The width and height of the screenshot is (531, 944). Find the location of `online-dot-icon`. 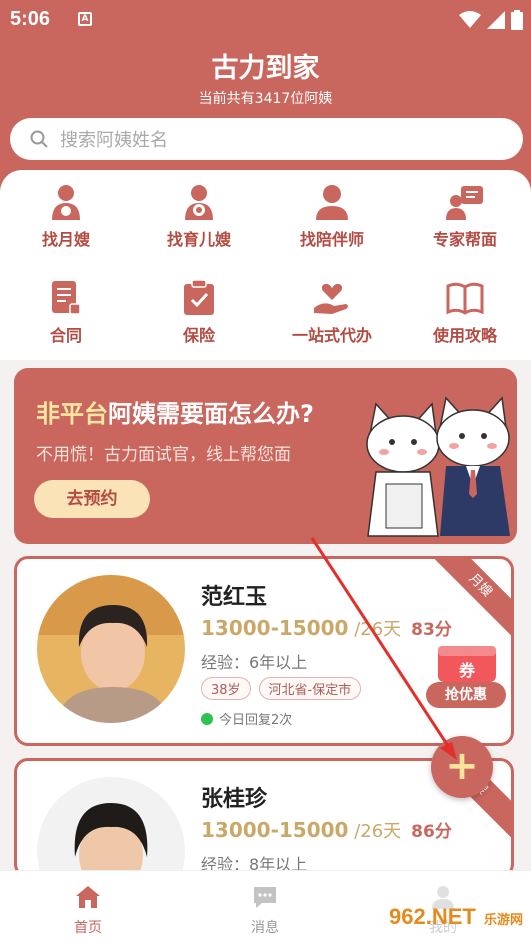

online-dot-icon is located at coordinates (207, 718).